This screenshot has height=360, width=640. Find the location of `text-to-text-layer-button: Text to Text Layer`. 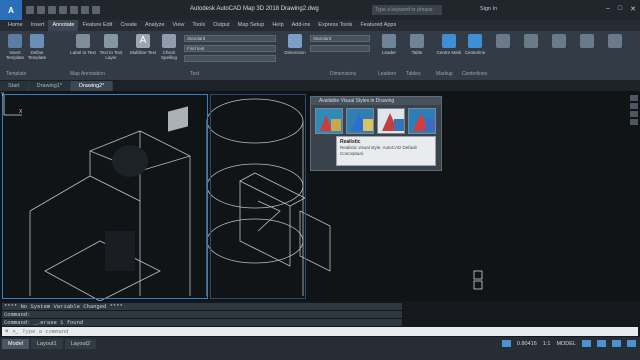

text-to-text-layer-button: Text to Text Layer is located at coordinates (111, 47).